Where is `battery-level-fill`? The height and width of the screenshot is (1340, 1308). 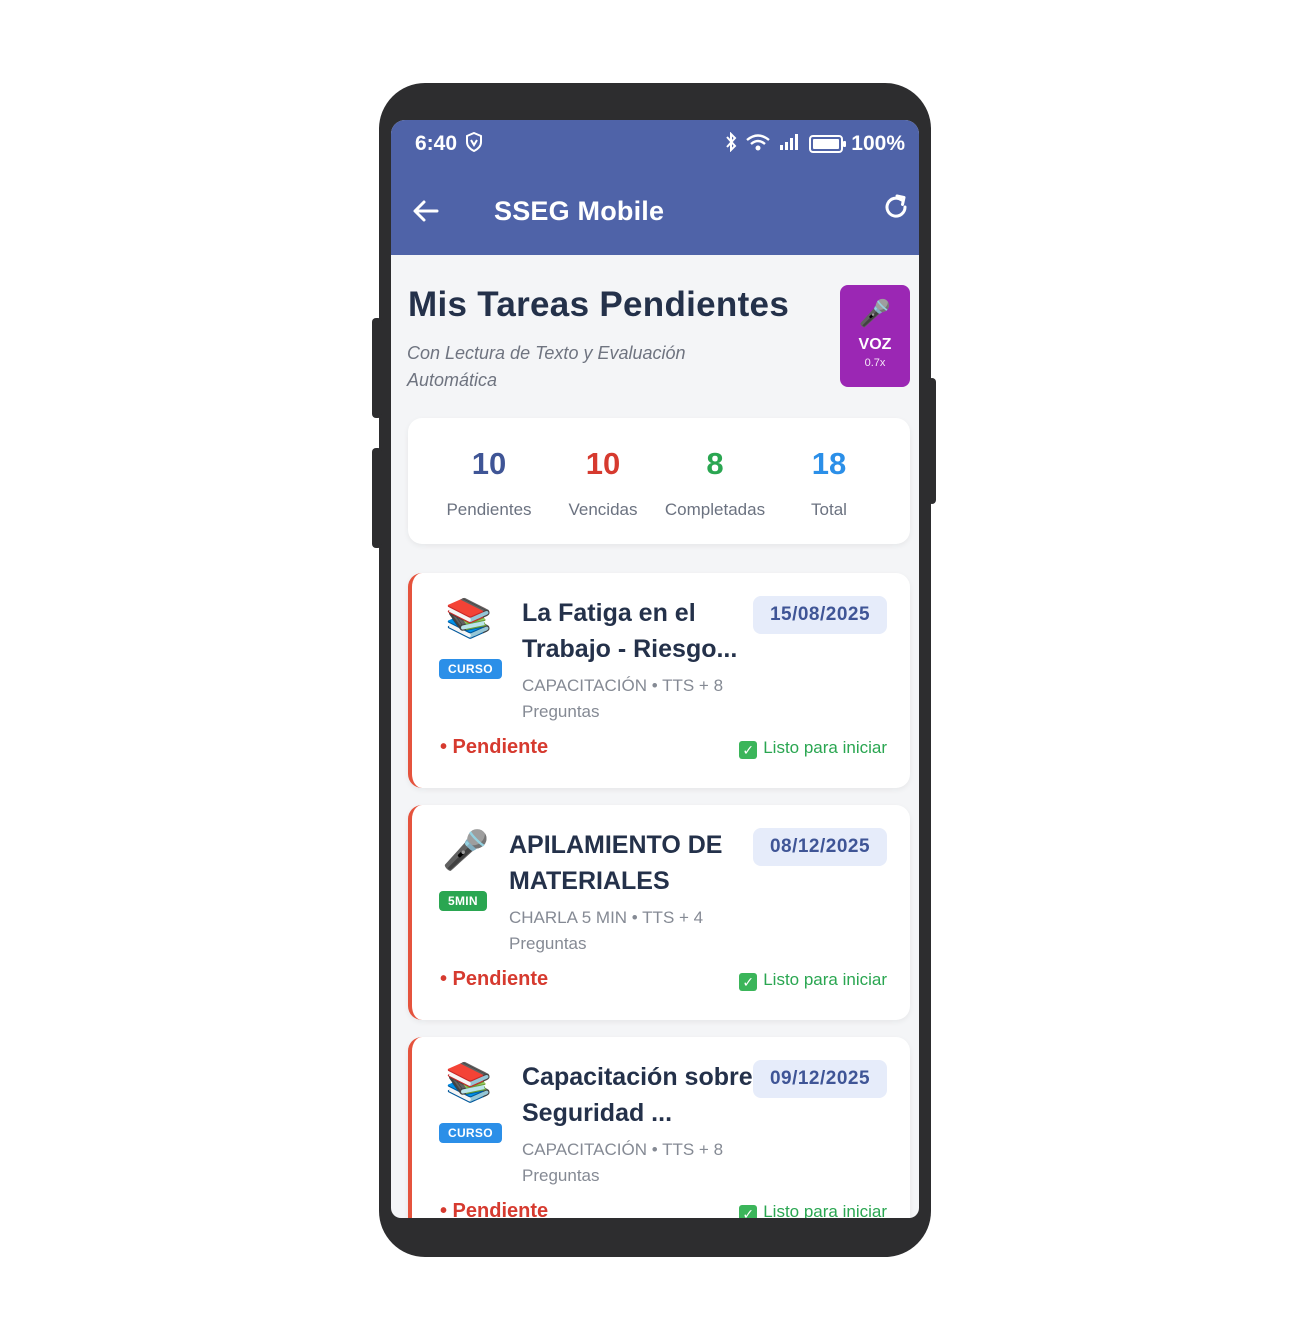
battery-level-fill is located at coordinates (826, 144).